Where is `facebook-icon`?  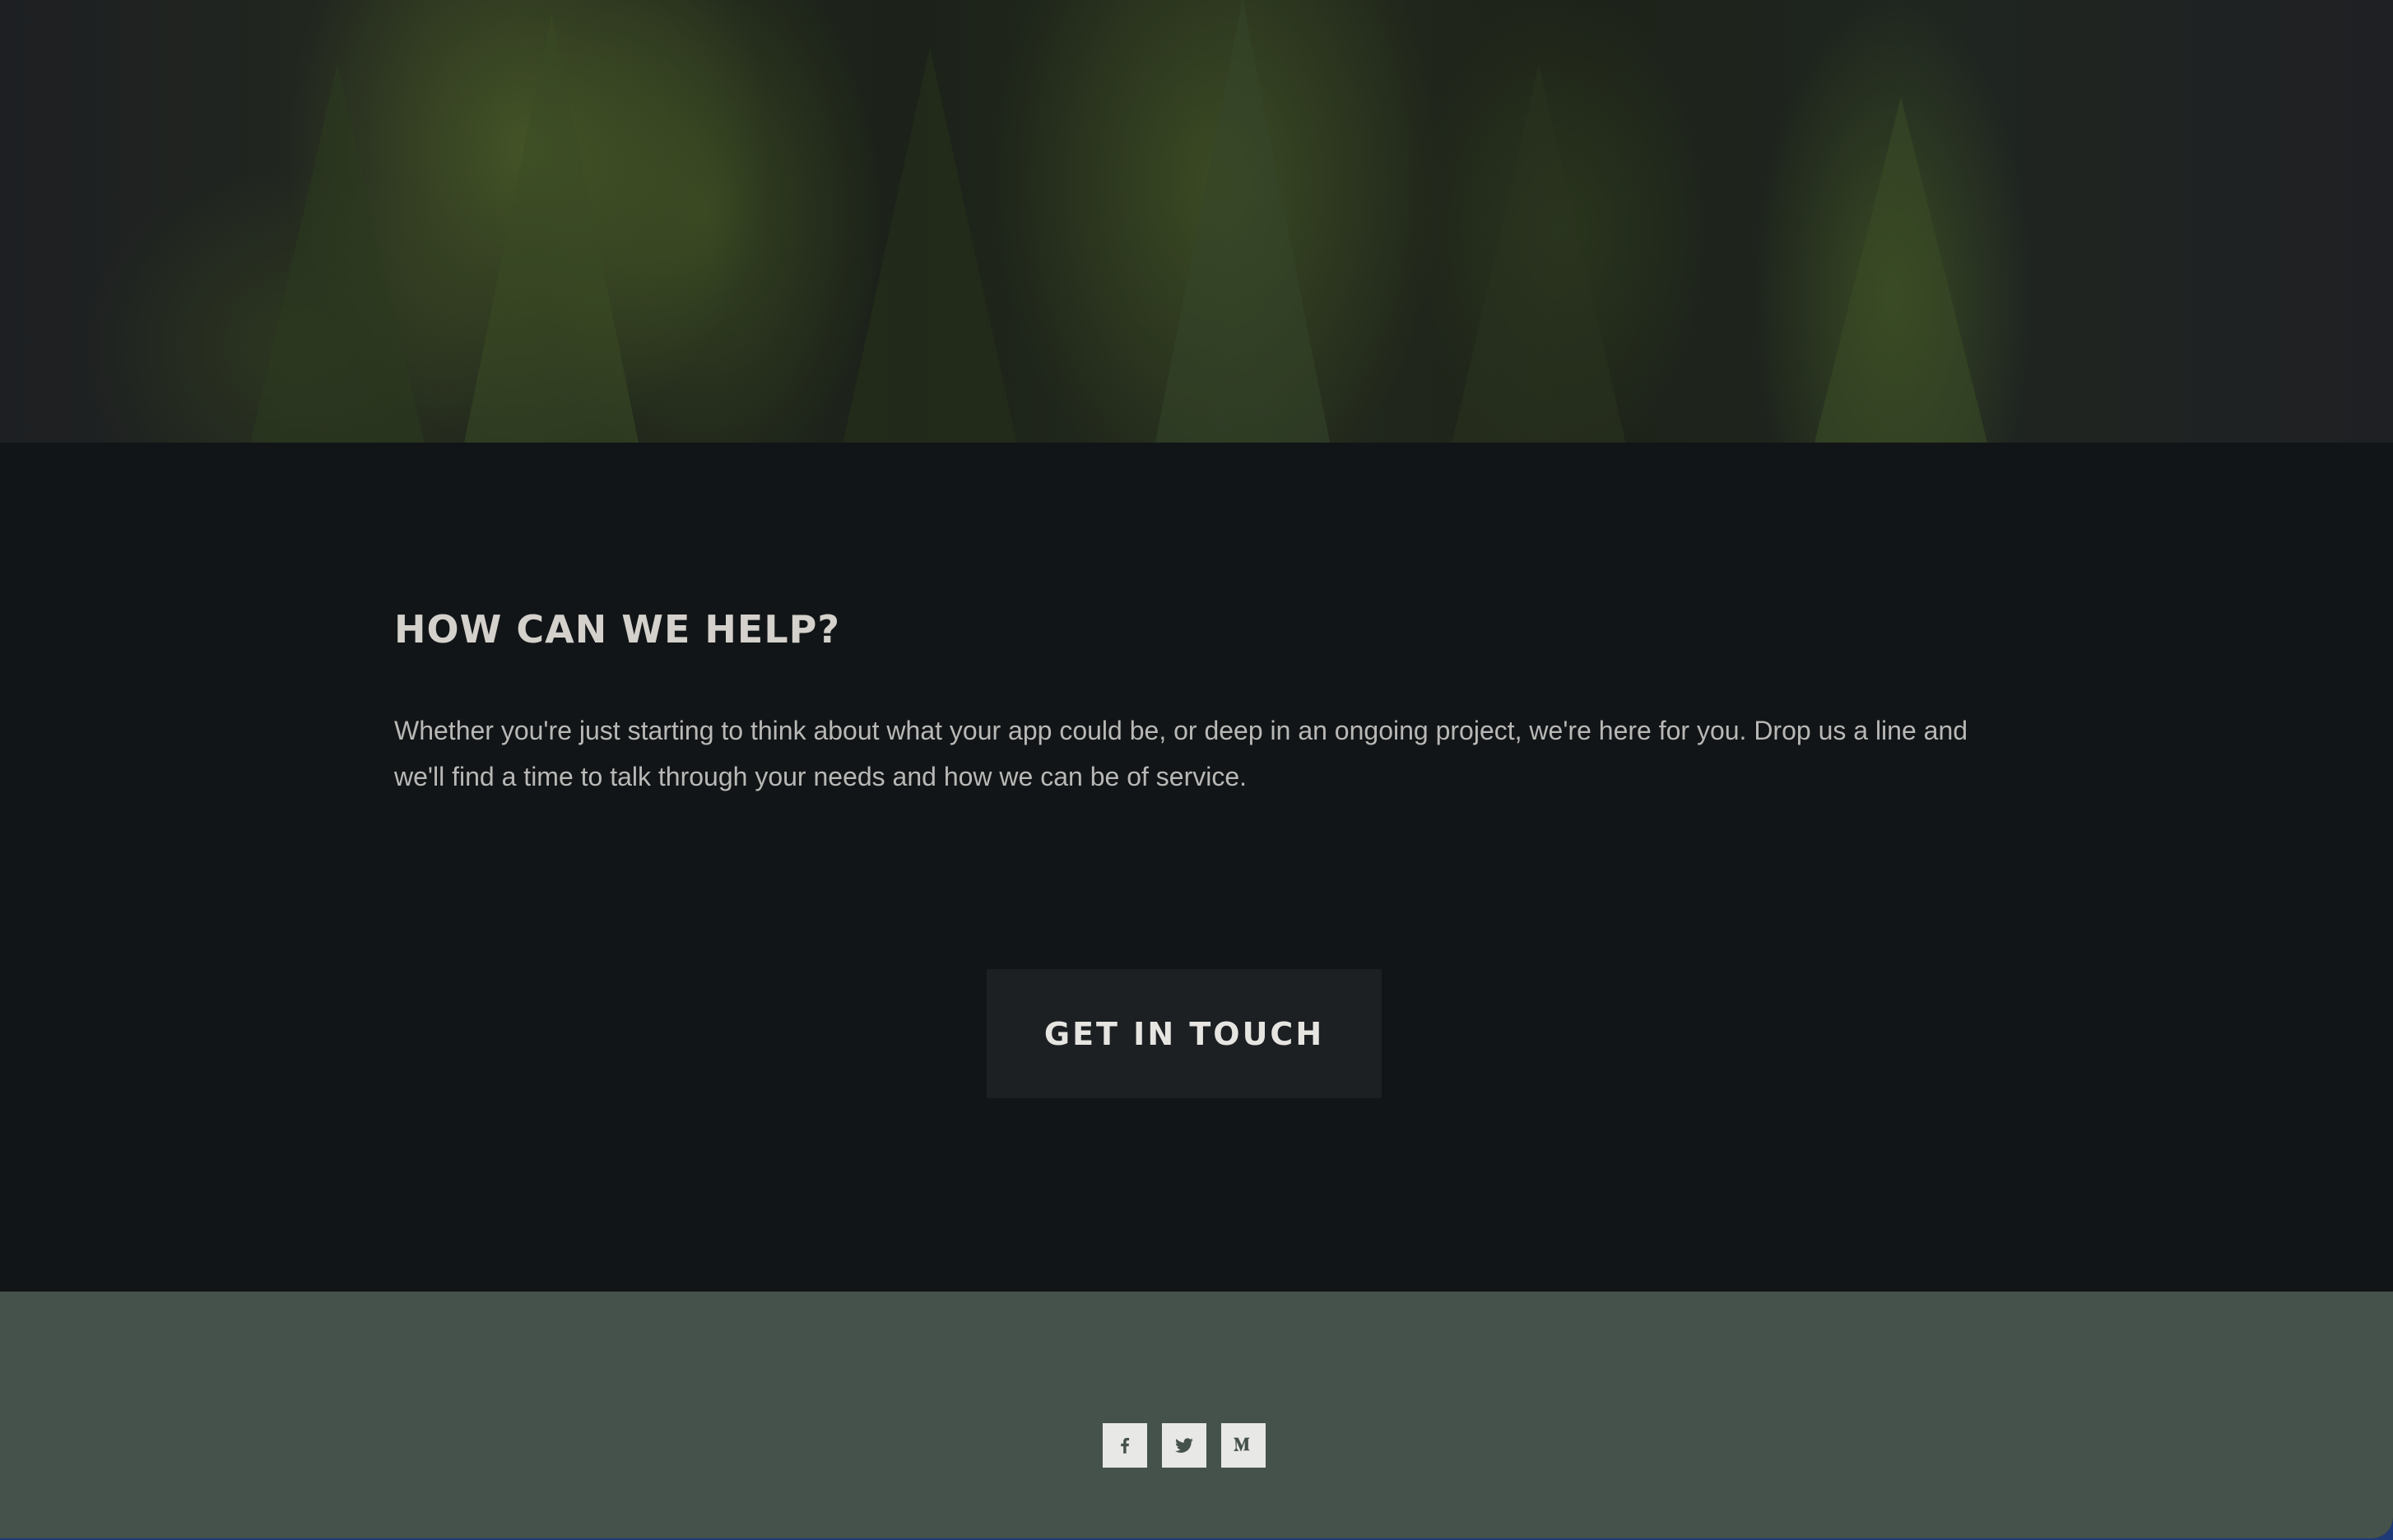 facebook-icon is located at coordinates (1125, 1445).